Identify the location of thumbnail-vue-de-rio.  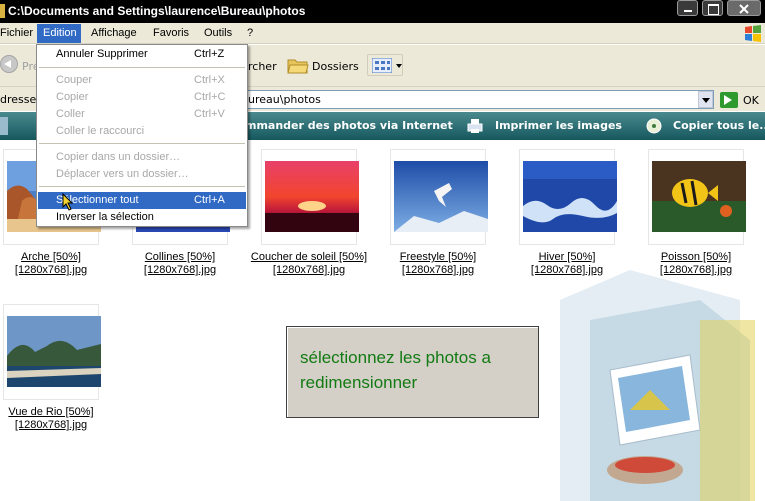
(52, 352).